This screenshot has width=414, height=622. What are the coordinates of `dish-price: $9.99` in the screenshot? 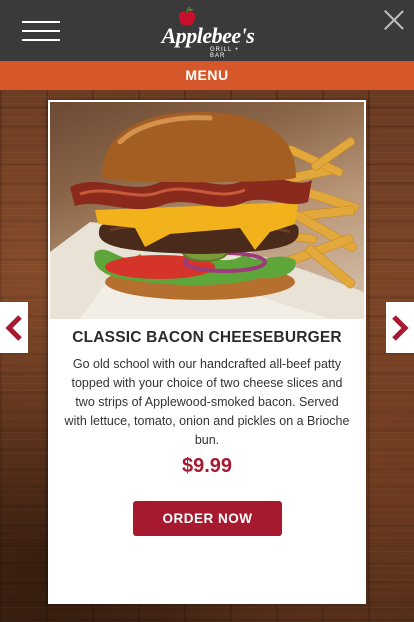 It's located at (207, 466).